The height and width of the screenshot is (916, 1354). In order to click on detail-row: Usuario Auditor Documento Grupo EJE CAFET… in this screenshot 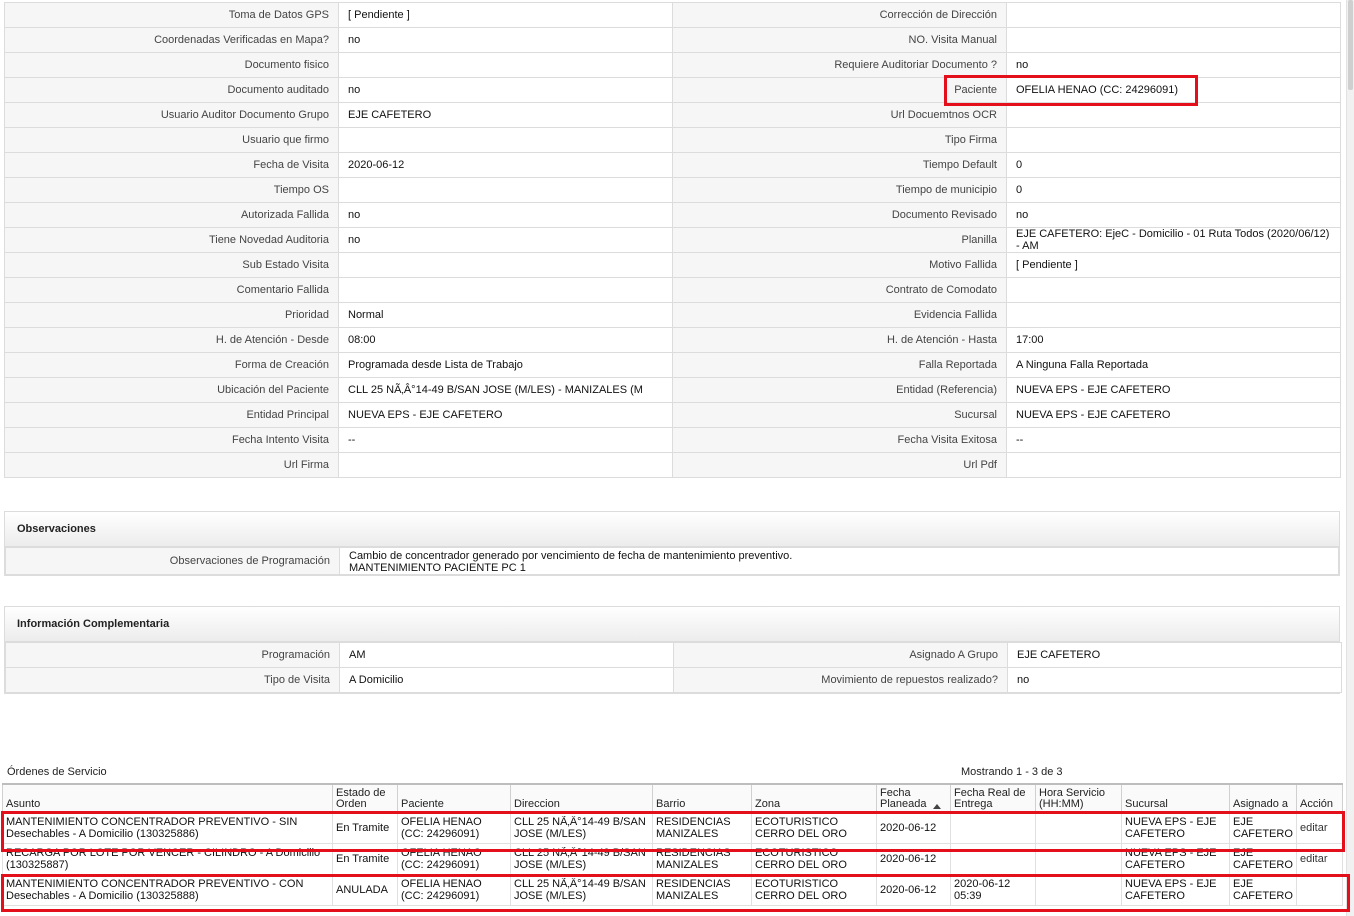, I will do `click(672, 115)`.